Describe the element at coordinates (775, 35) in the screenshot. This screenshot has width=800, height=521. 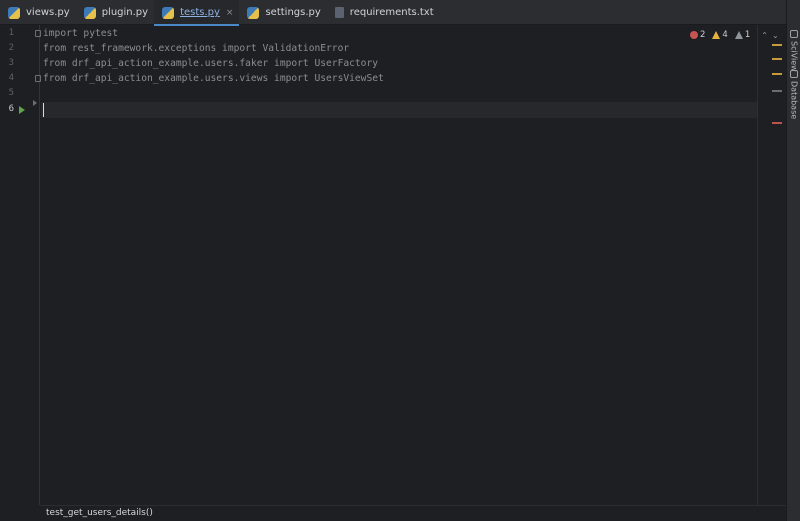
I see `chevron-down-icon: ⌄` at that location.